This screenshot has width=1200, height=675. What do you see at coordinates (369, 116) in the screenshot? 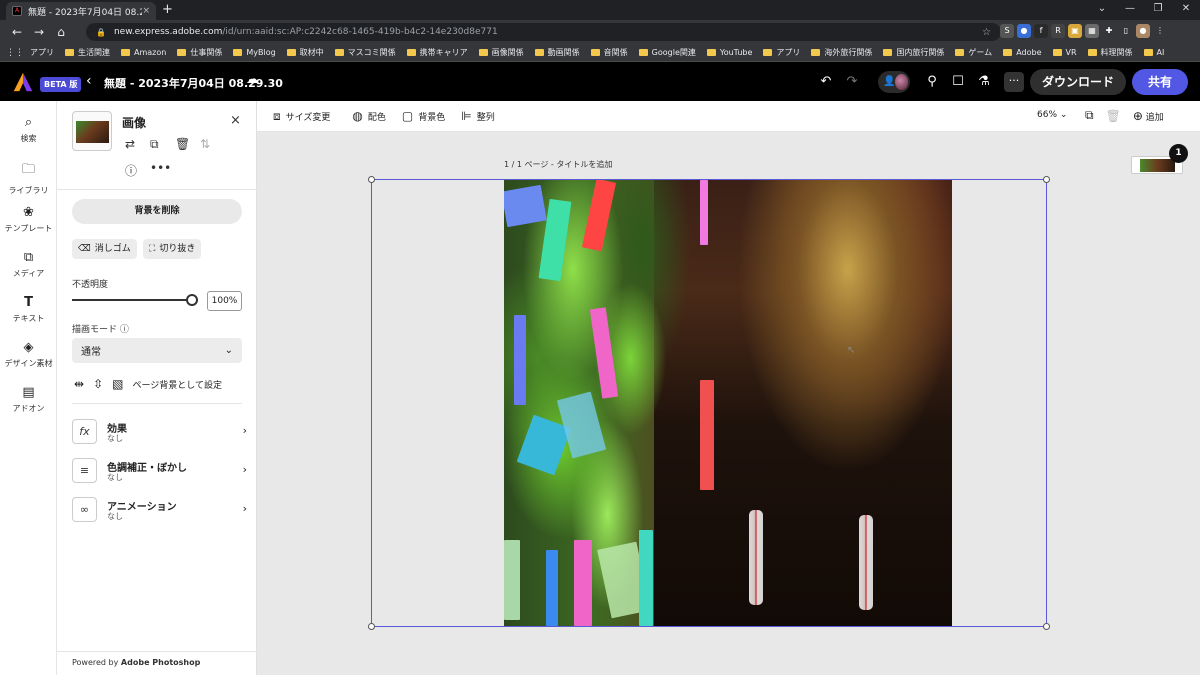
I see `color-scheme-button: ◍ 配色` at bounding box center [369, 116].